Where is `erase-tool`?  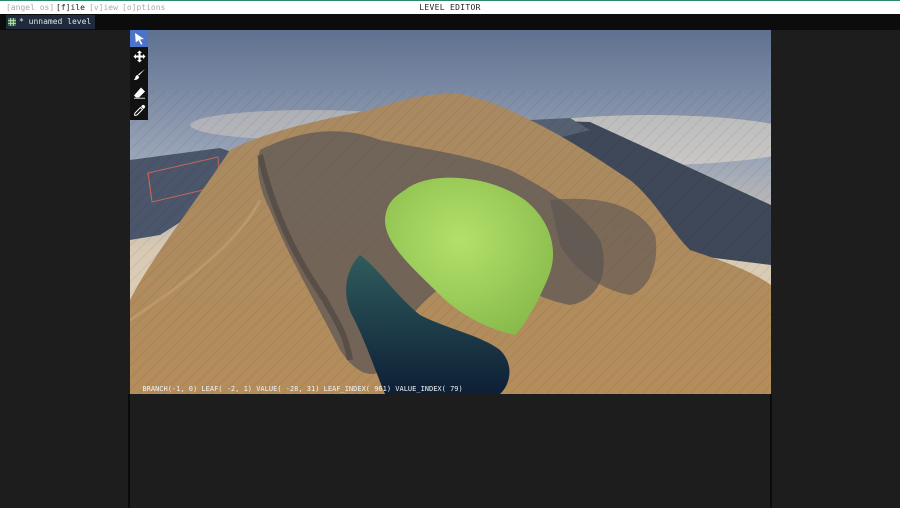 erase-tool is located at coordinates (139, 92).